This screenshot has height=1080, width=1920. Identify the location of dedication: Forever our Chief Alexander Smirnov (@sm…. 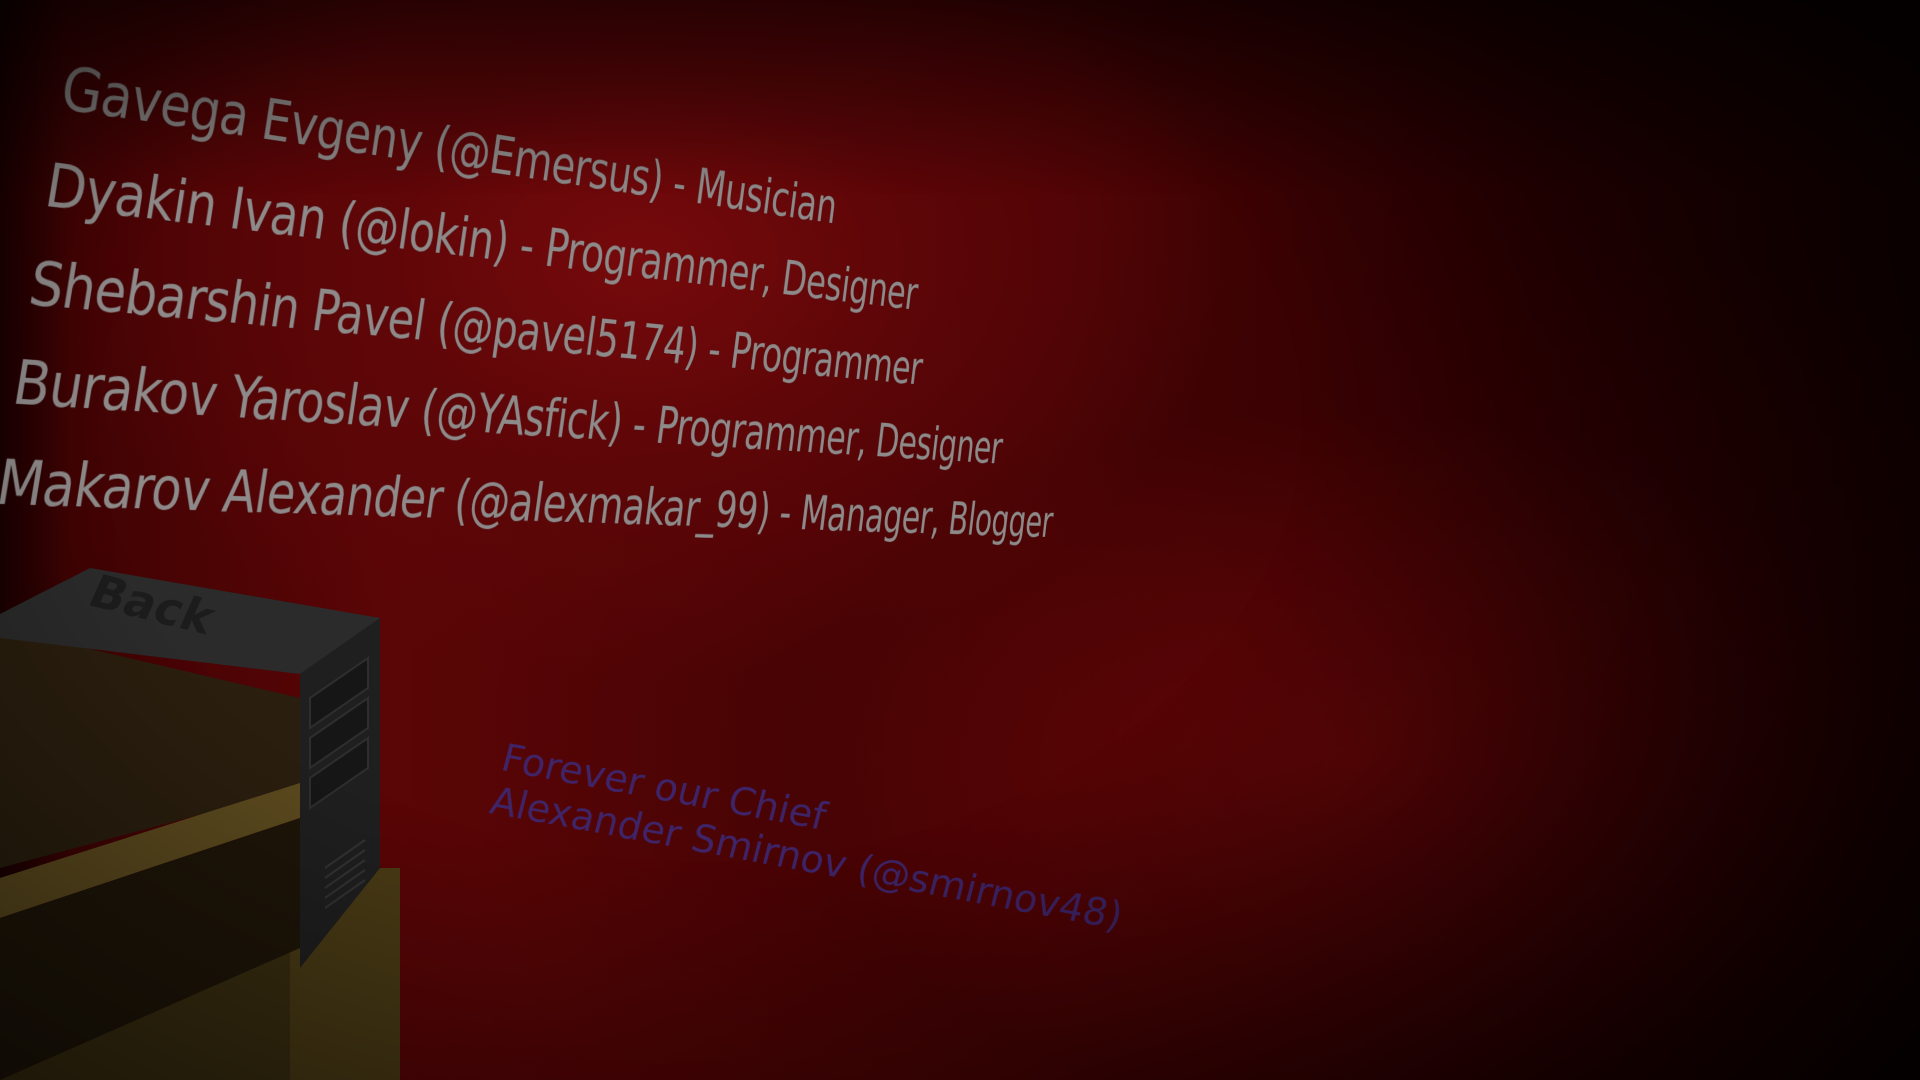
(812, 837).